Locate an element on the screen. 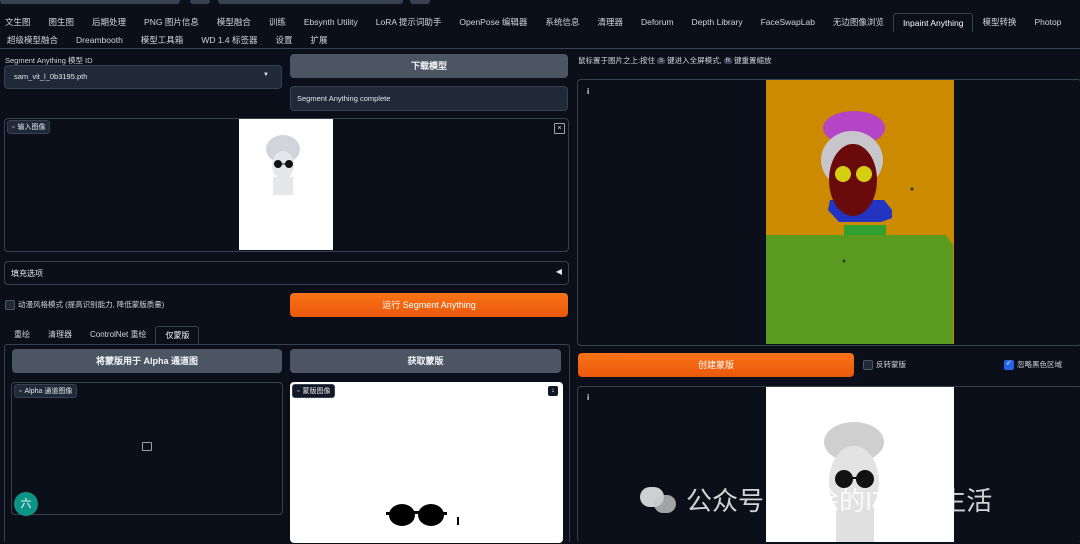  sunglasses-mask is located at coordinates (422, 515).